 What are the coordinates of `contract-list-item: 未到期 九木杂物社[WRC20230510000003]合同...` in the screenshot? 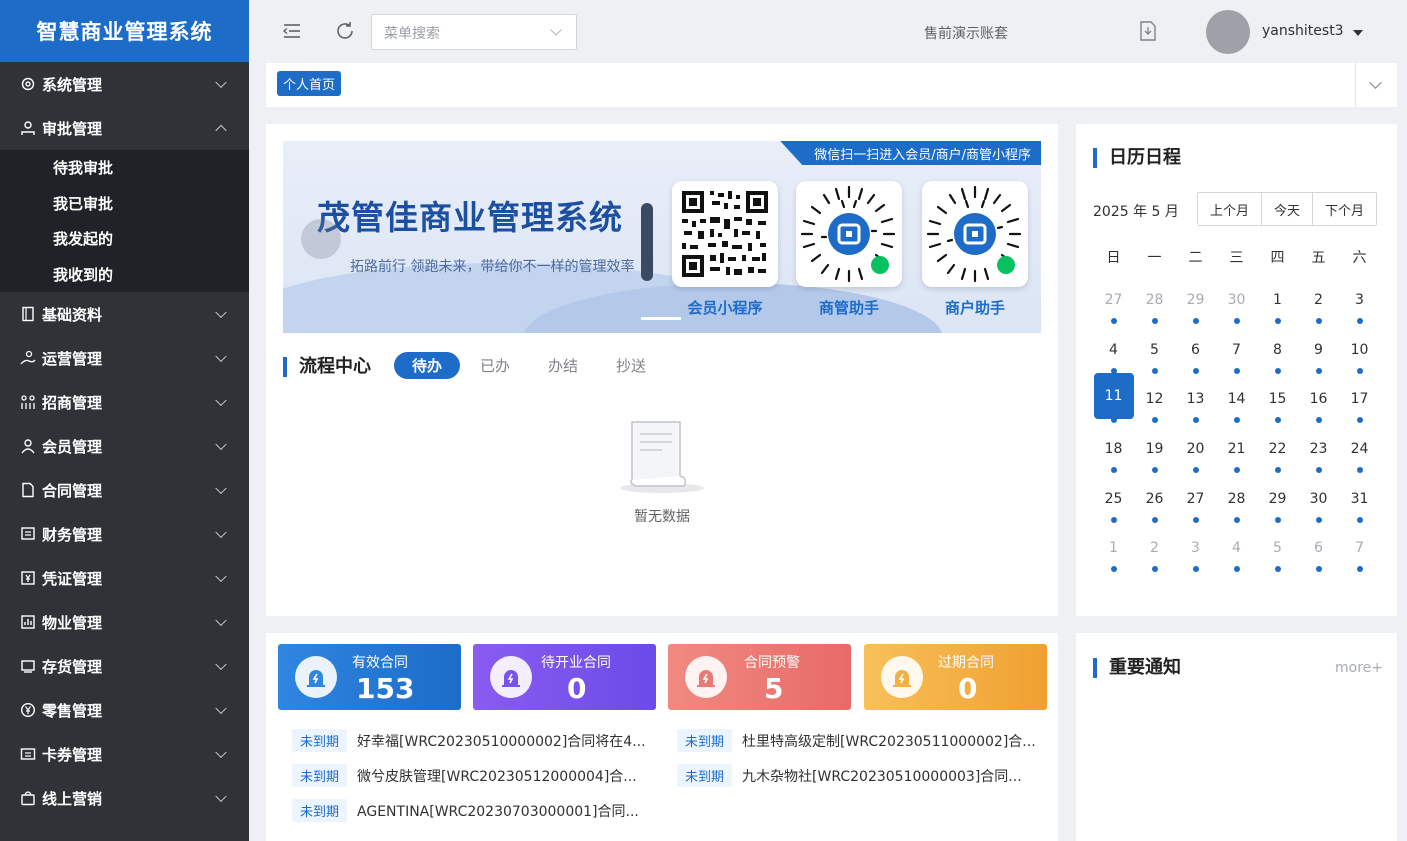 It's located at (849, 775).